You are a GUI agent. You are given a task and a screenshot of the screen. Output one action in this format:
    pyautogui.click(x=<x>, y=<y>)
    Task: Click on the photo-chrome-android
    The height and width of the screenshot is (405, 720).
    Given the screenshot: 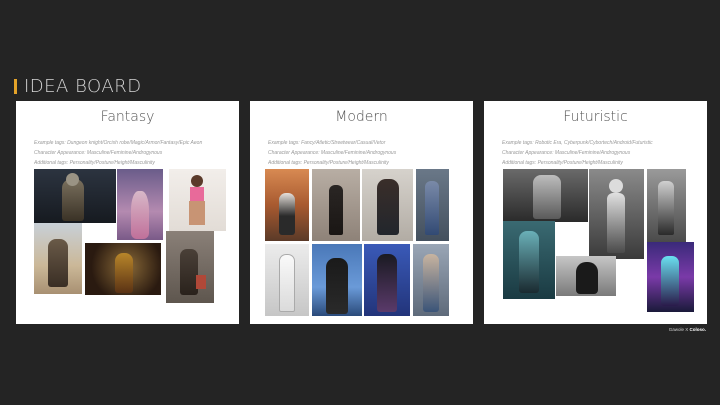 What is the action you would take?
    pyautogui.click(x=616, y=214)
    